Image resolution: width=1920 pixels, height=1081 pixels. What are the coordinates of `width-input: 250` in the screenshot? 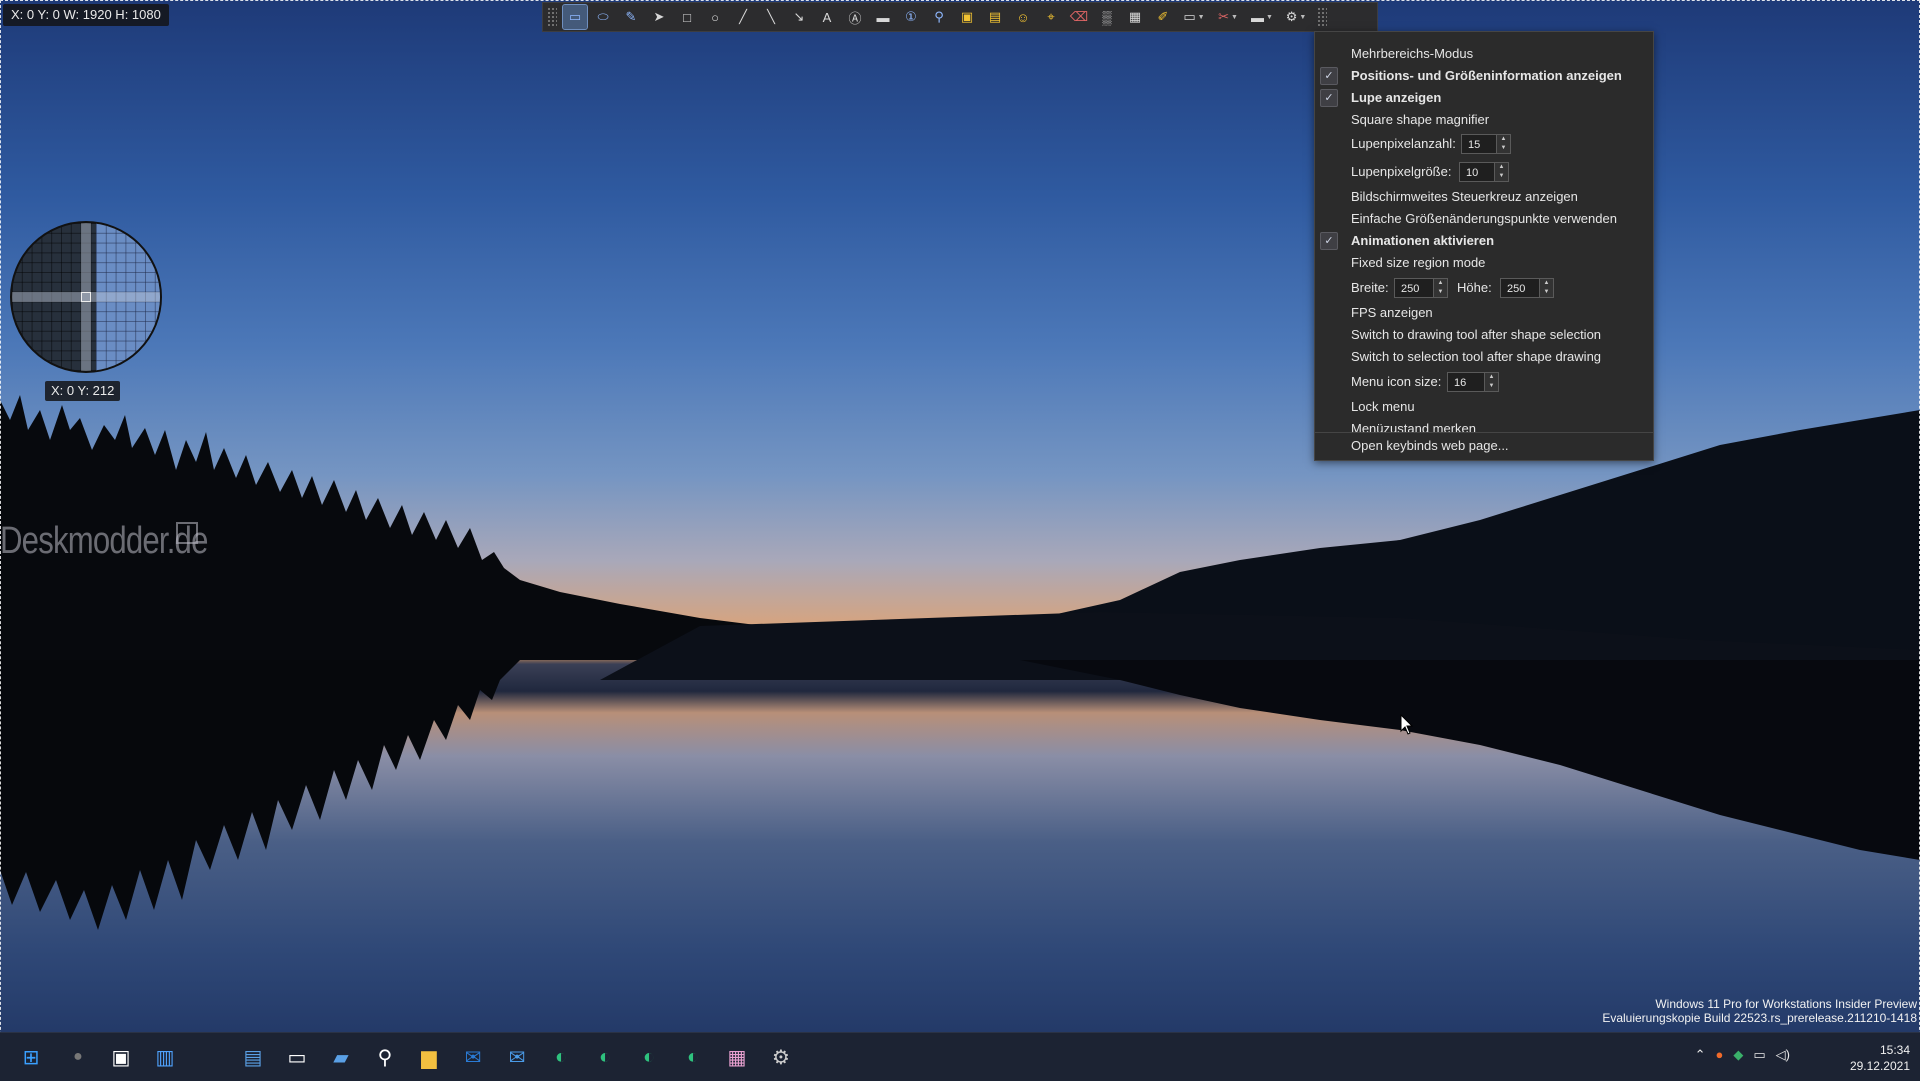 It's located at (1414, 288).